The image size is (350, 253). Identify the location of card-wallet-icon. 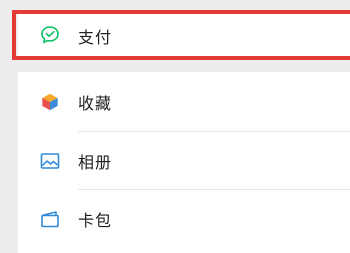
(50, 219).